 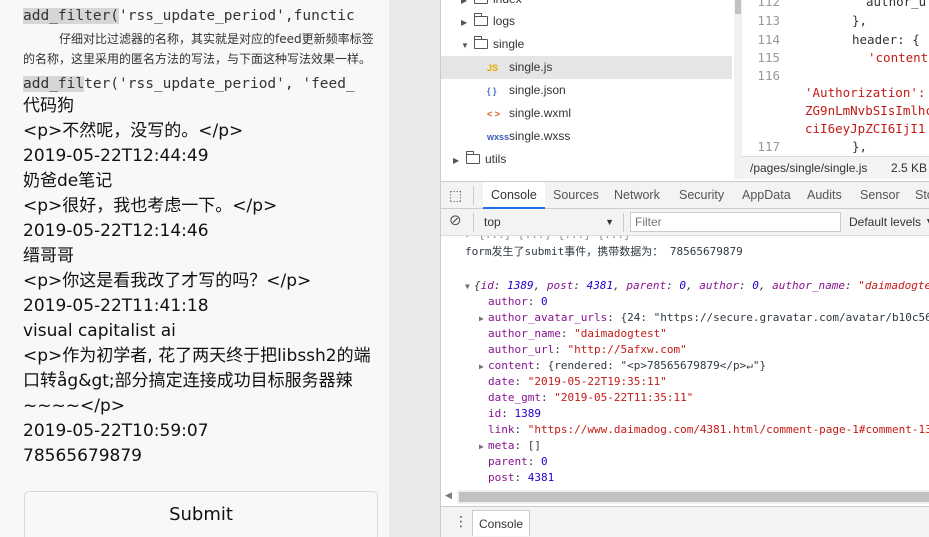 What do you see at coordinates (492, 44) in the screenshot?
I see `tree-item: ▼ single` at bounding box center [492, 44].